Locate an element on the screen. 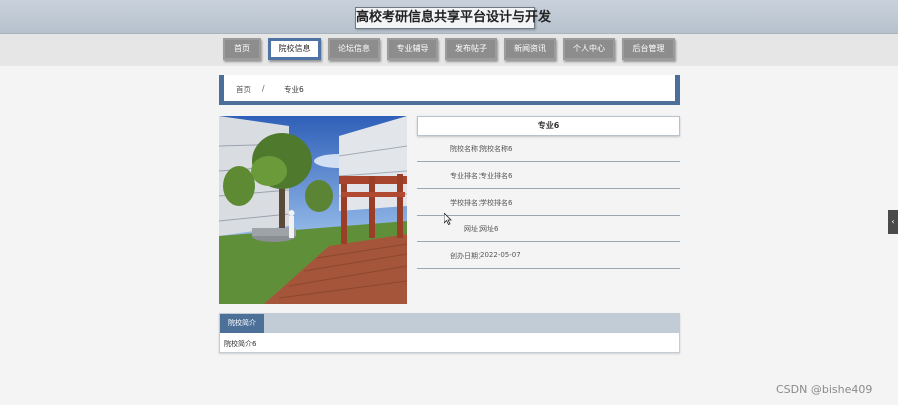 This screenshot has width=898, height=405. intro-tab-bar: 院校简介 is located at coordinates (449, 323).